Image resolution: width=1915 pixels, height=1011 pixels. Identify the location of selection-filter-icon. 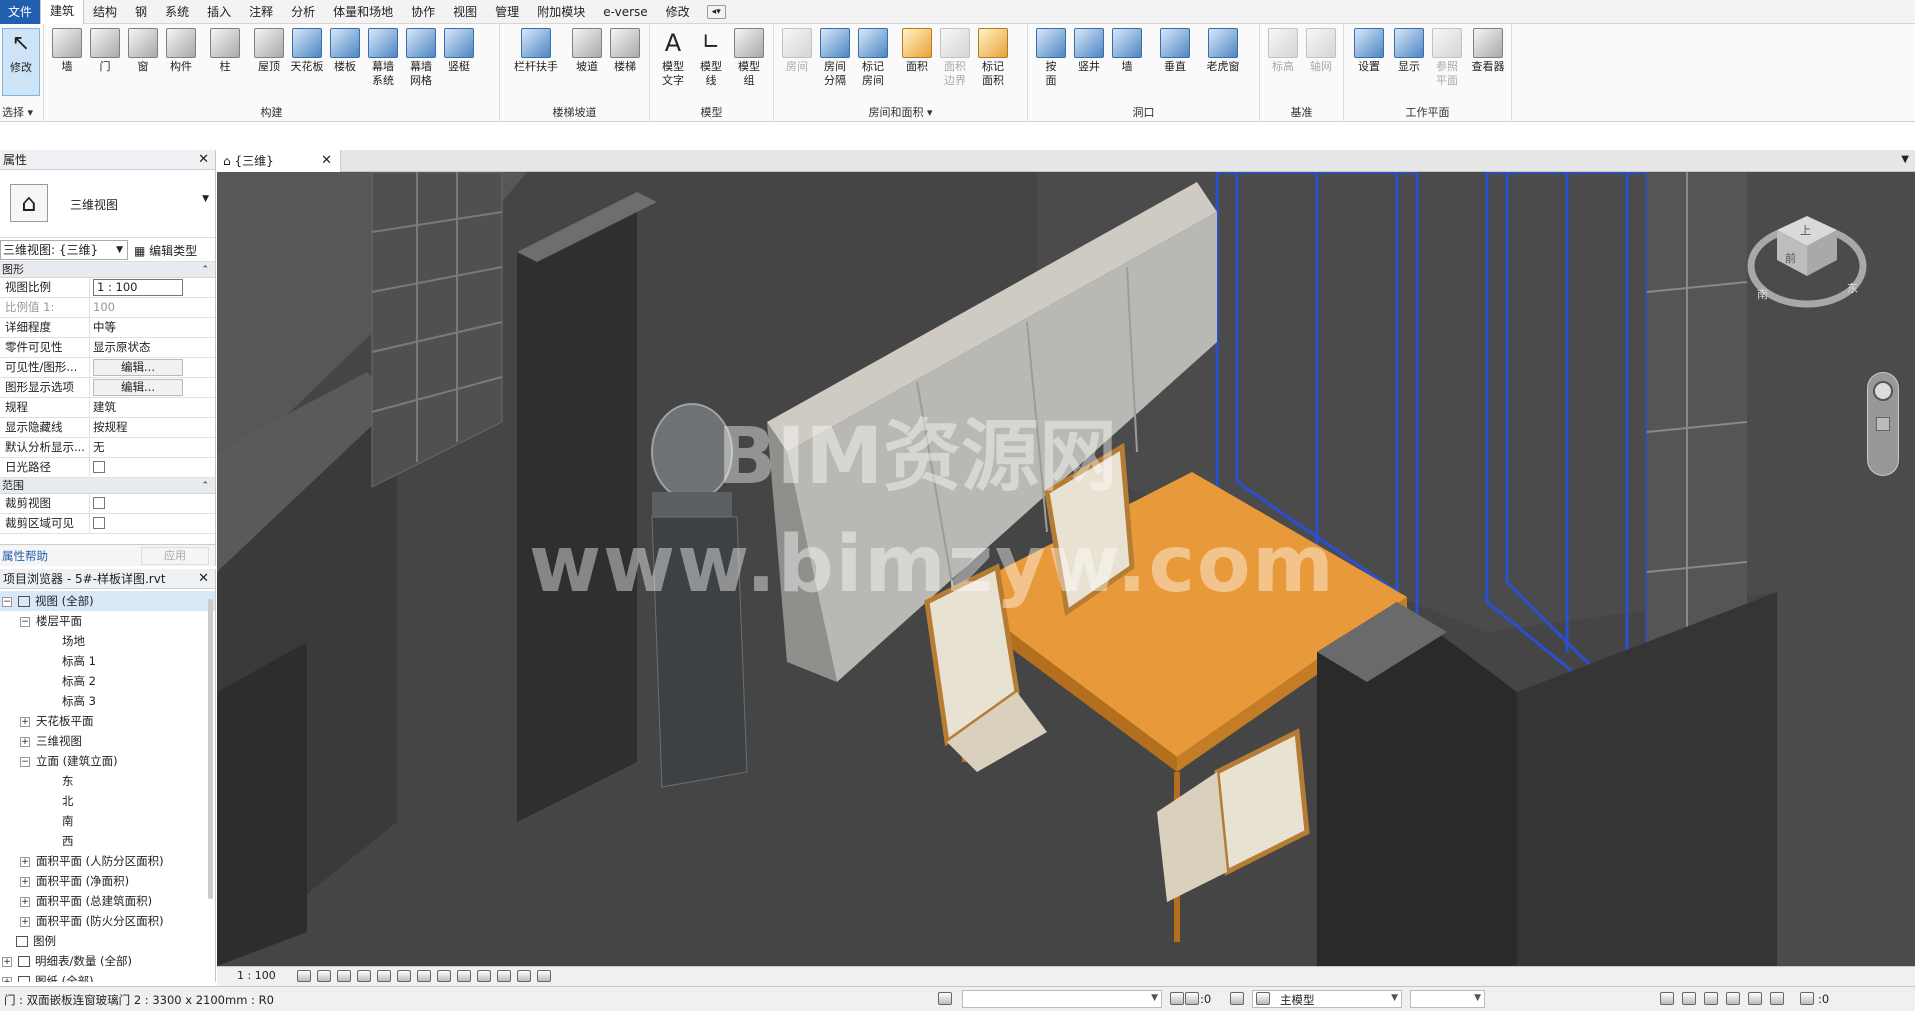
(1807, 998).